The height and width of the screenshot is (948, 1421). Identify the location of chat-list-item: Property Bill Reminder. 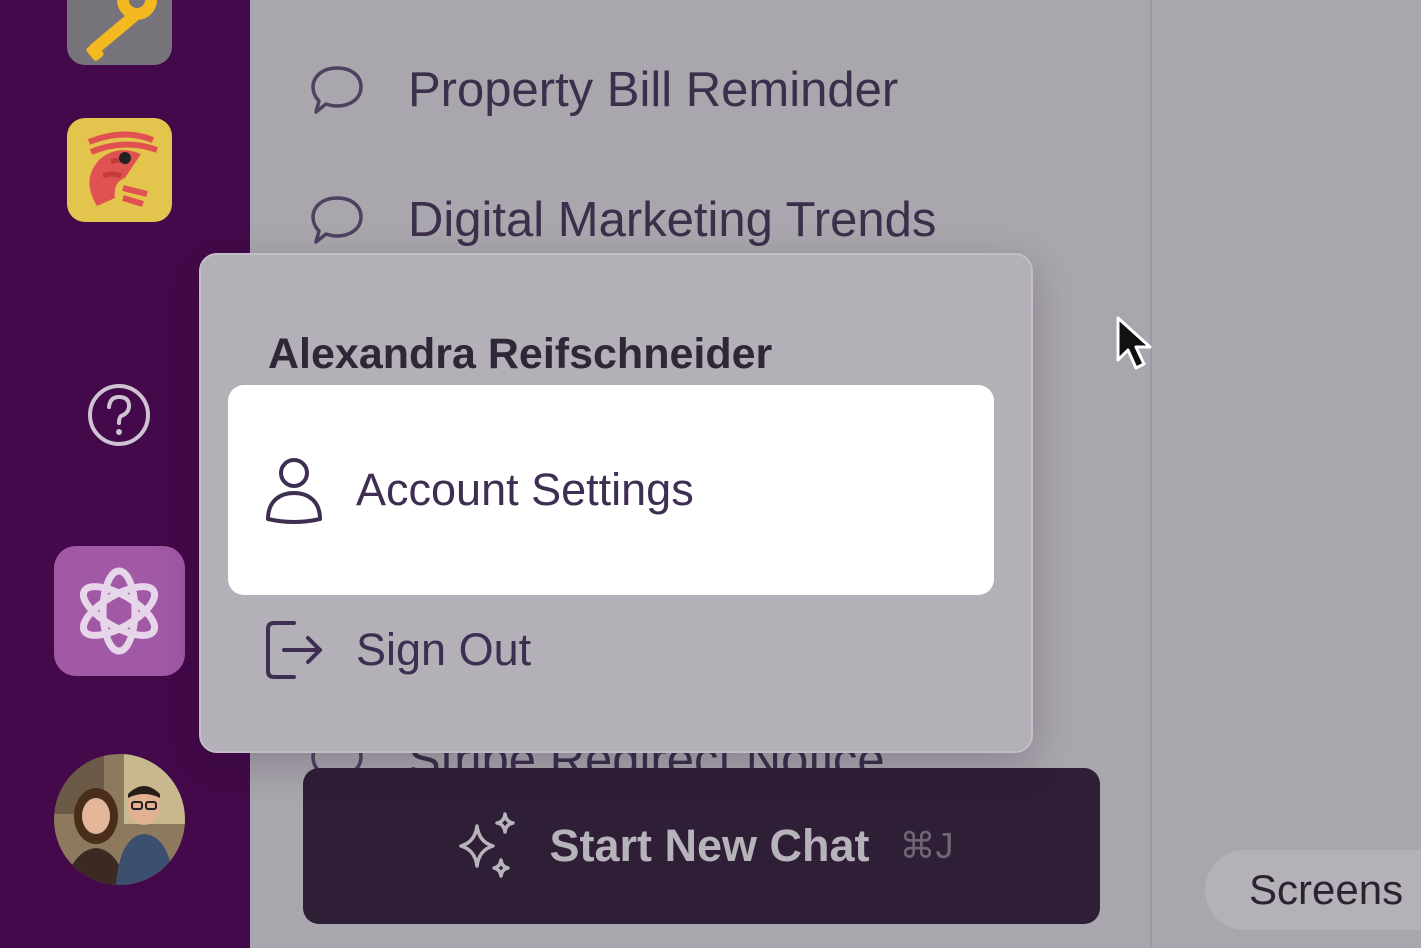
(603, 90).